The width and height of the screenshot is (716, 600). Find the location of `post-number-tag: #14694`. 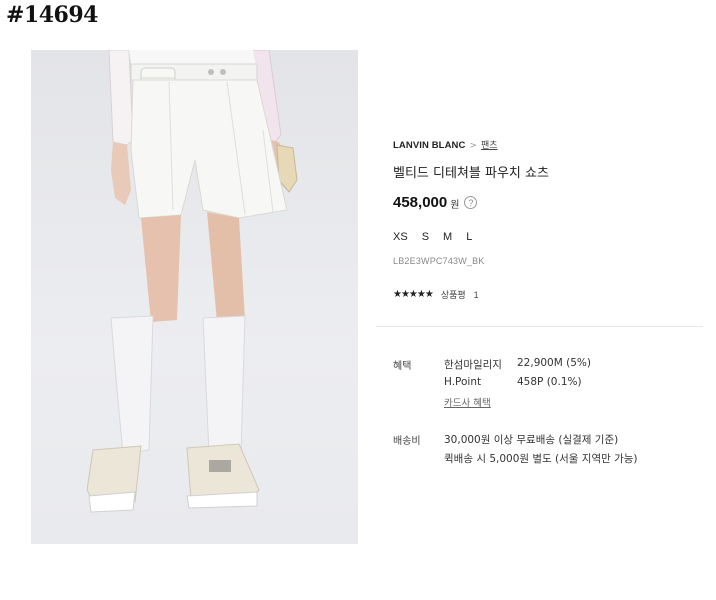

post-number-tag: #14694 is located at coordinates (52, 15).